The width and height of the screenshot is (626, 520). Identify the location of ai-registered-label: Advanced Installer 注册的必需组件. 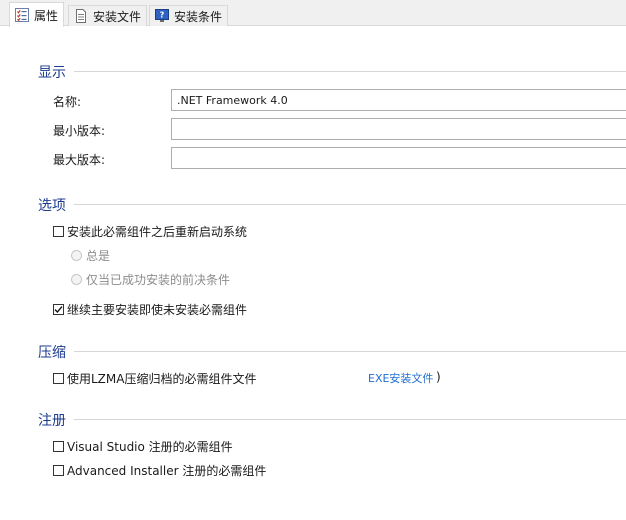
(167, 471).